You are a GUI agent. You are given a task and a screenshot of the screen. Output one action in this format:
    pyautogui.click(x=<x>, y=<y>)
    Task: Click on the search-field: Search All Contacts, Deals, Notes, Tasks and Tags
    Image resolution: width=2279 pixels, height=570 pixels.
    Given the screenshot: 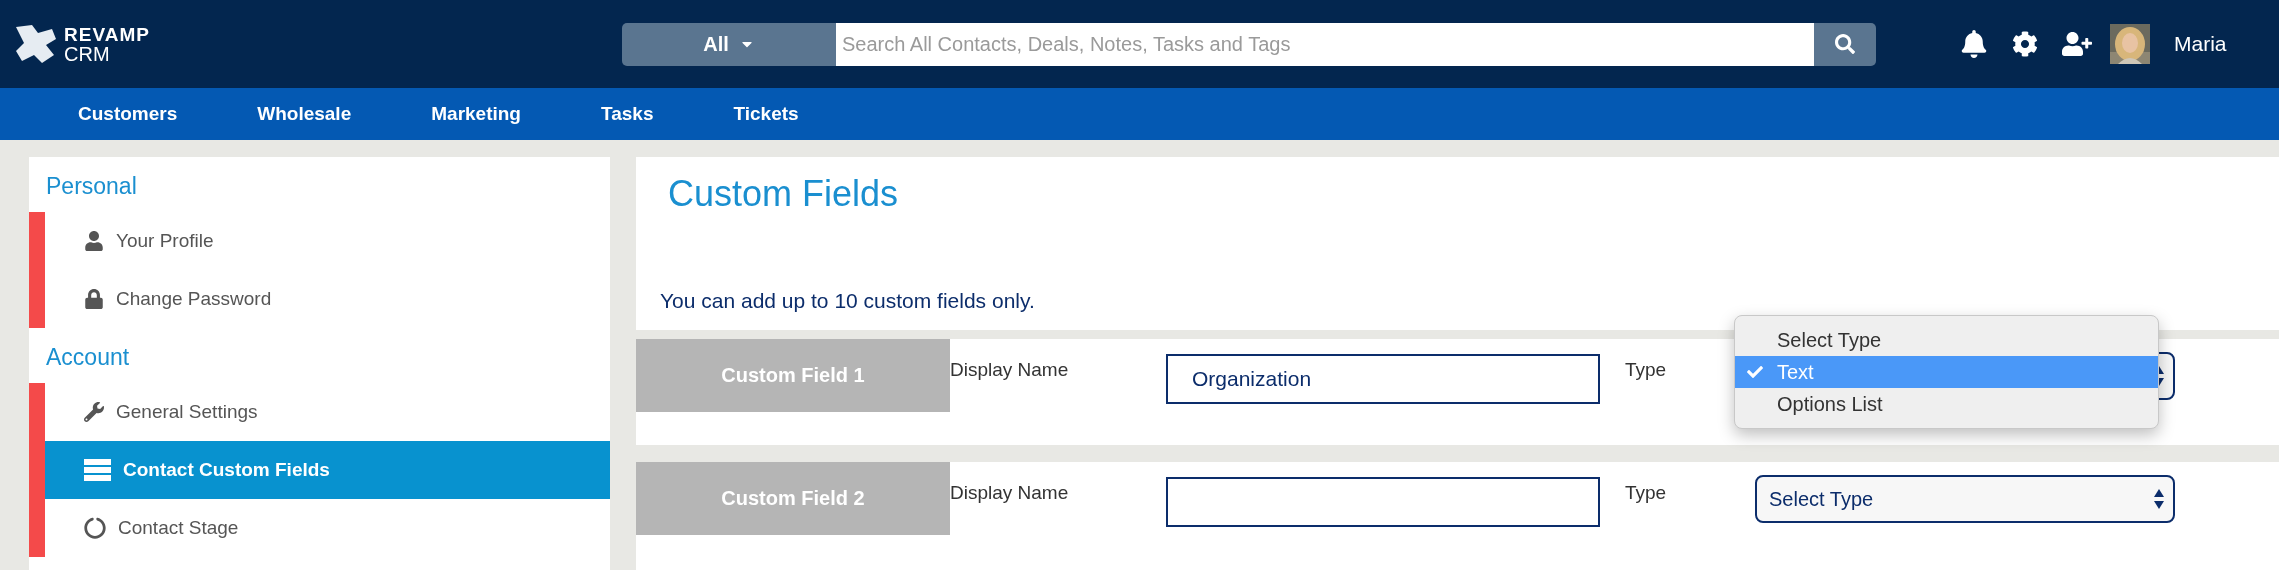 What is the action you would take?
    pyautogui.click(x=1325, y=44)
    